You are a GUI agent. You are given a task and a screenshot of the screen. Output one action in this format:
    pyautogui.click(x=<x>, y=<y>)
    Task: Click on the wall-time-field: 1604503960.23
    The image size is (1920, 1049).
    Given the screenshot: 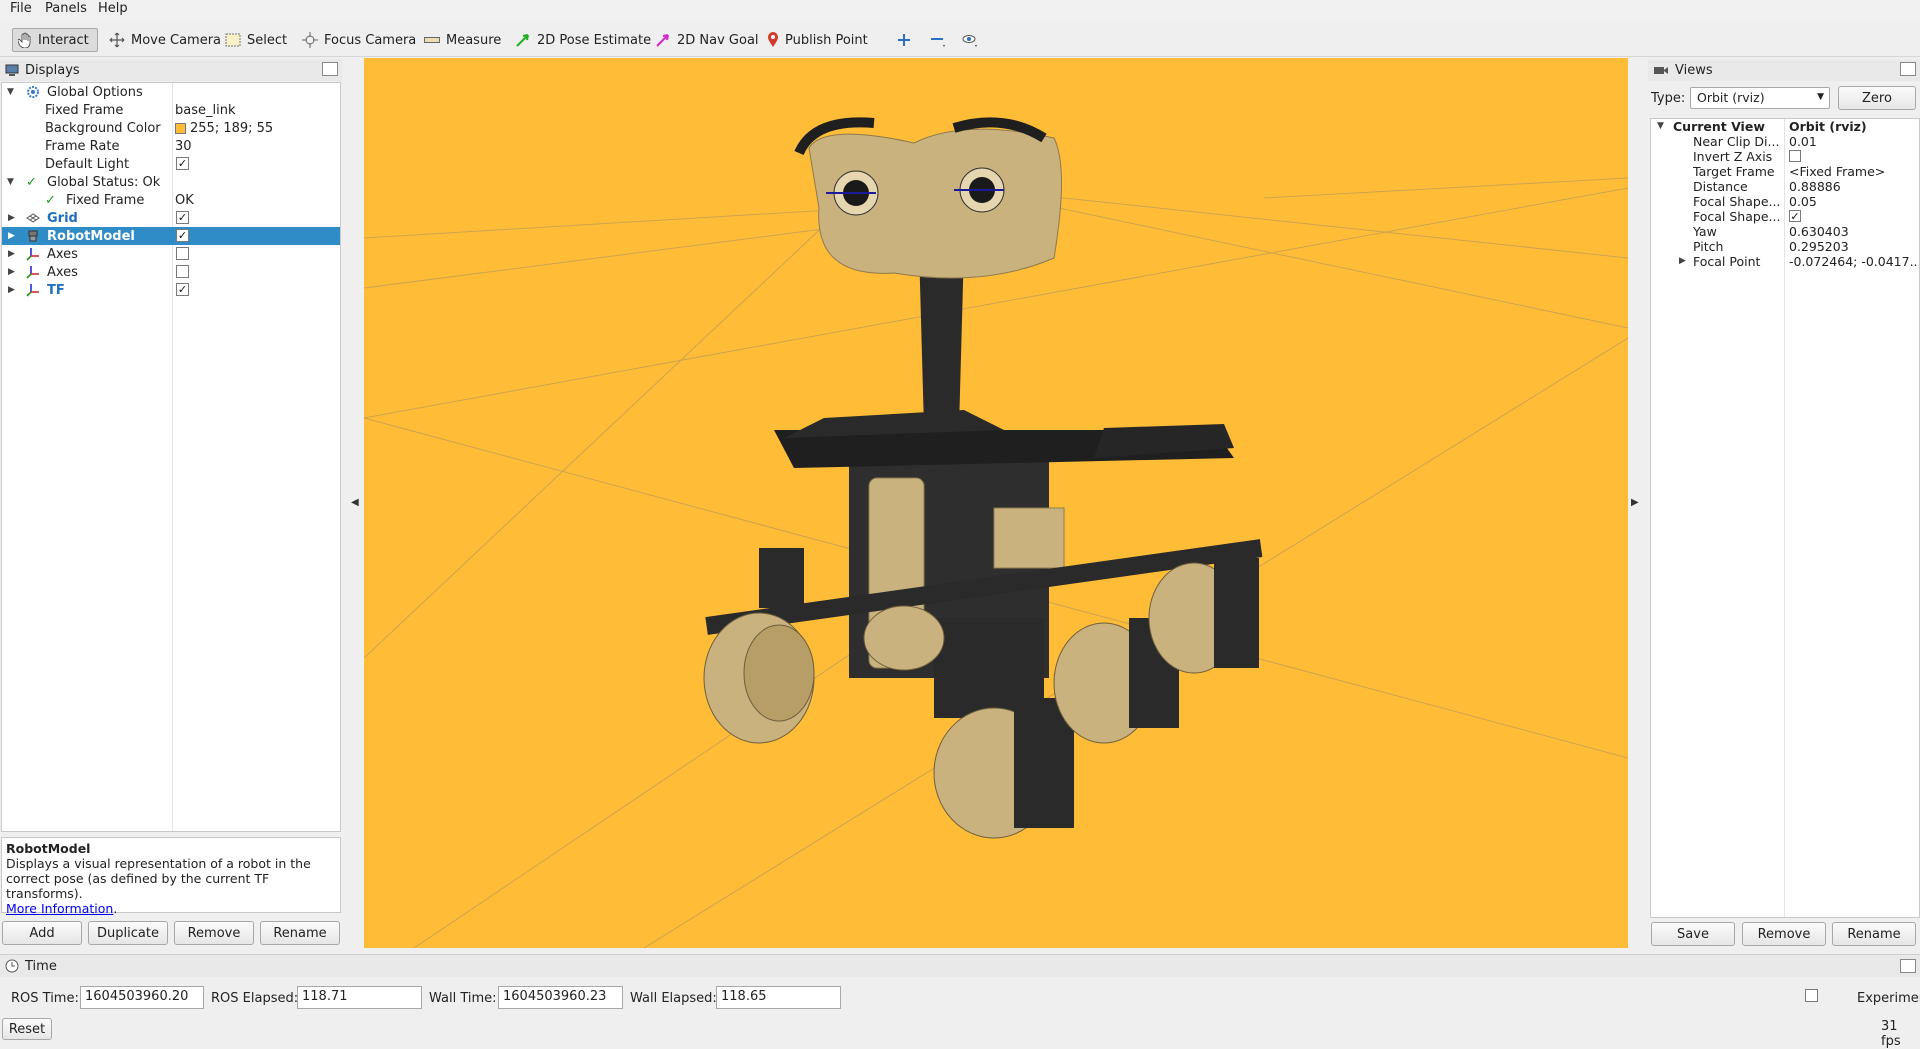 What is the action you would take?
    pyautogui.click(x=560, y=997)
    